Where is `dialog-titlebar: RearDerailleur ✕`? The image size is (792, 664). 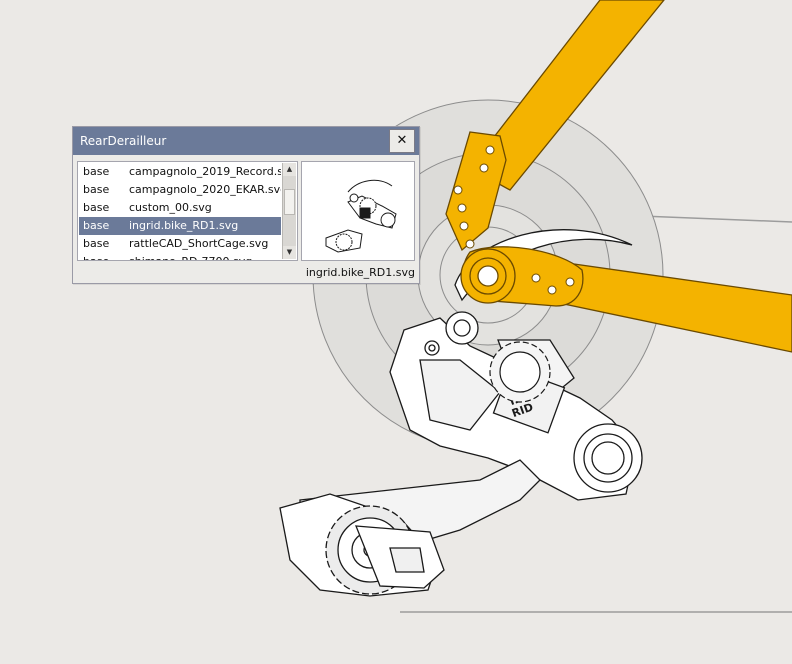
dialog-titlebar: RearDerailleur ✕ is located at coordinates (246, 141).